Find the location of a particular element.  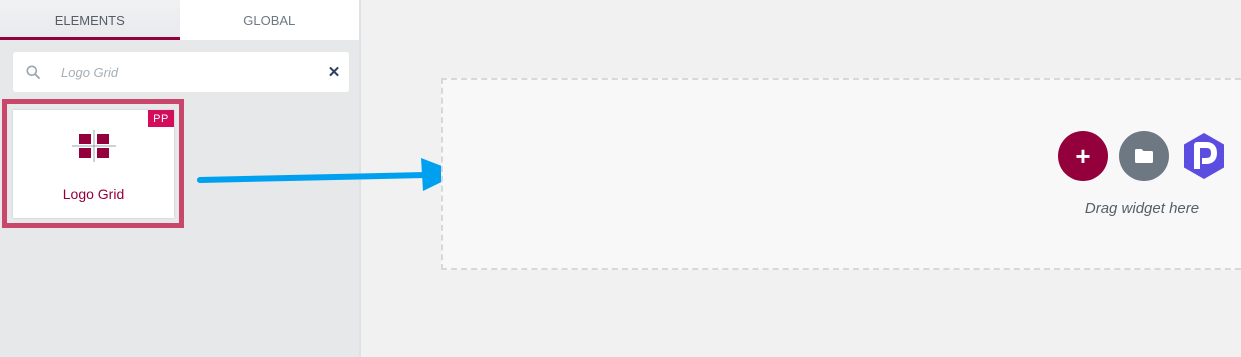

tab-elements: ELEMENTS is located at coordinates (90, 20).